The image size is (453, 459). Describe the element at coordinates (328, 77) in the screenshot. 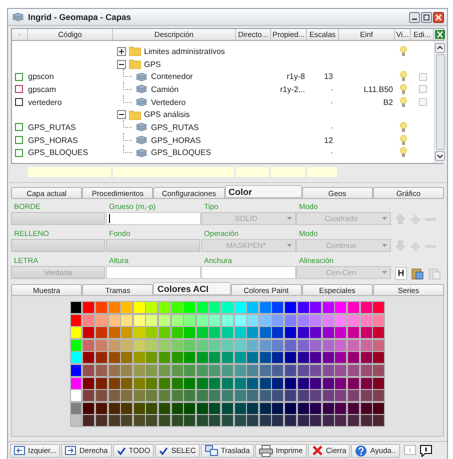

I see `scales-text: 13` at that location.